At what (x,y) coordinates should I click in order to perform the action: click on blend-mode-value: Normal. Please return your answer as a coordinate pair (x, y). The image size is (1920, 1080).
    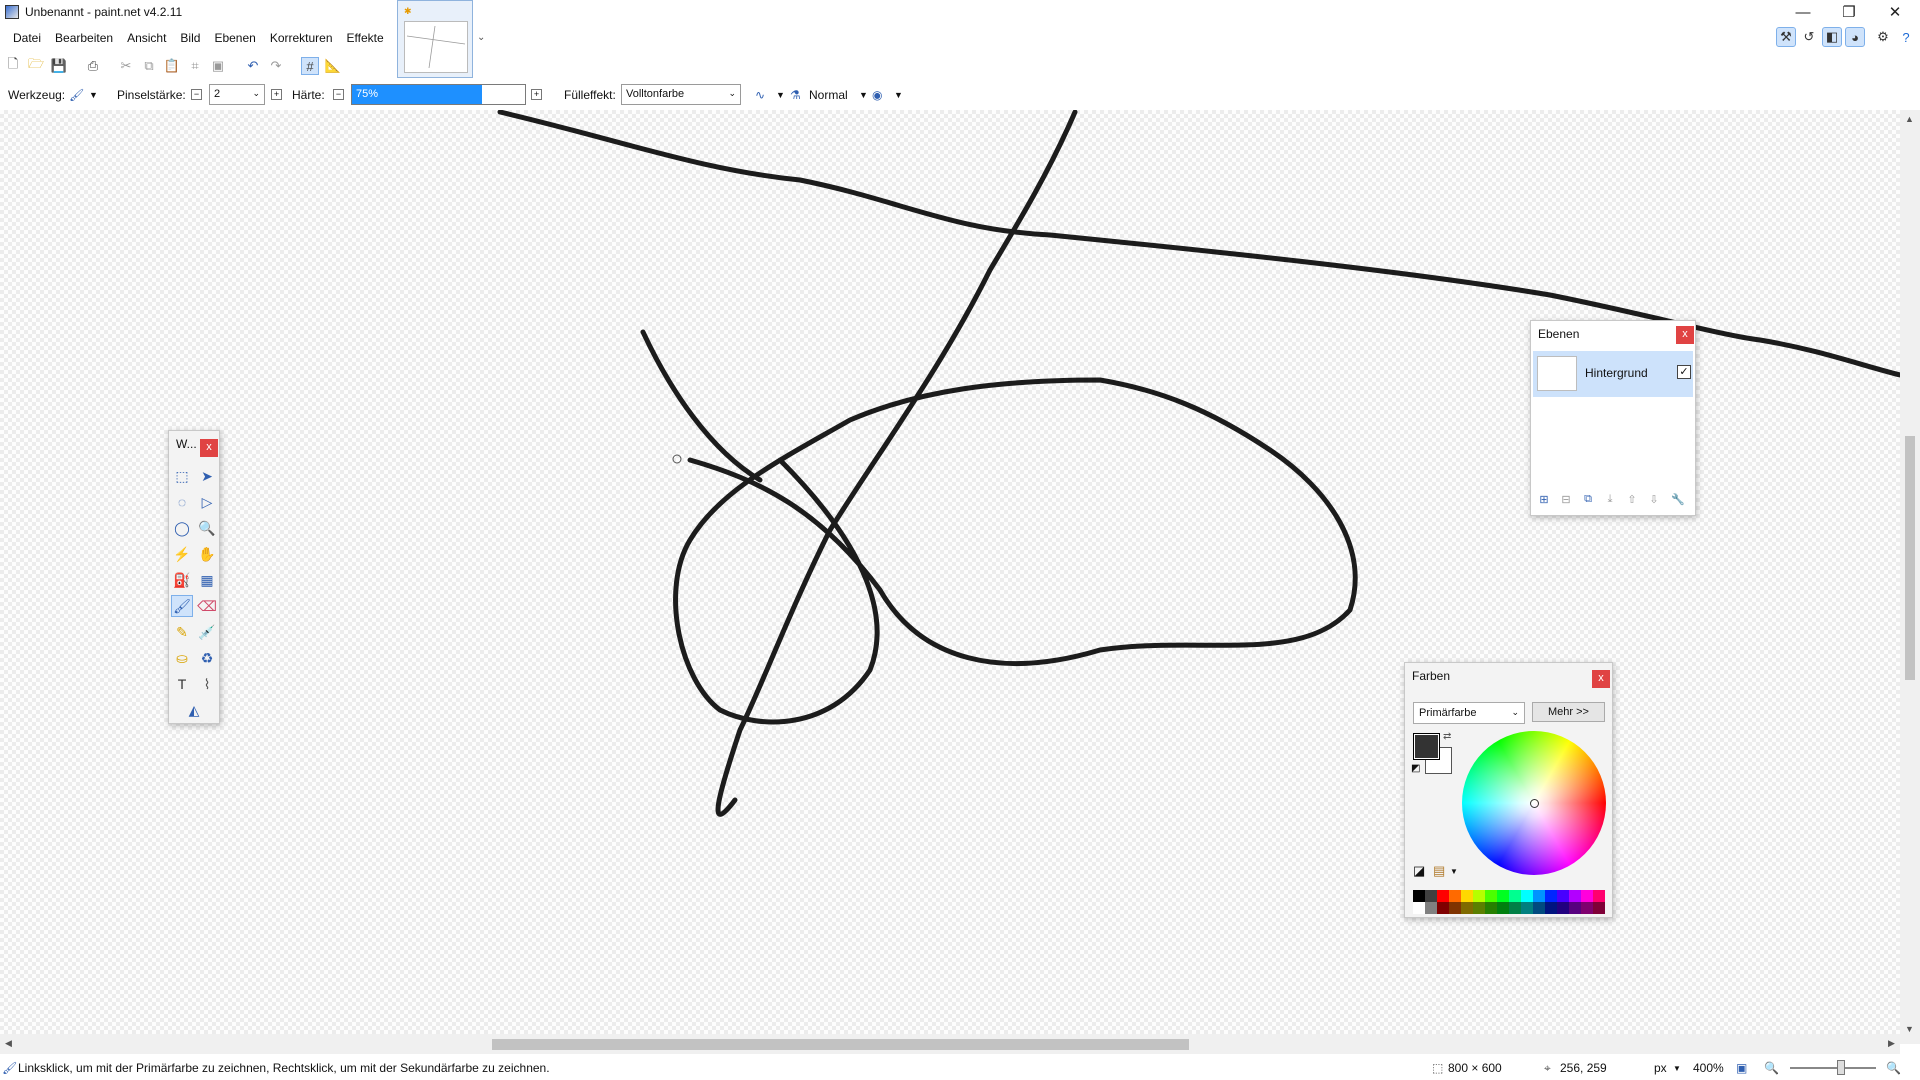
    Looking at the image, I should click on (828, 95).